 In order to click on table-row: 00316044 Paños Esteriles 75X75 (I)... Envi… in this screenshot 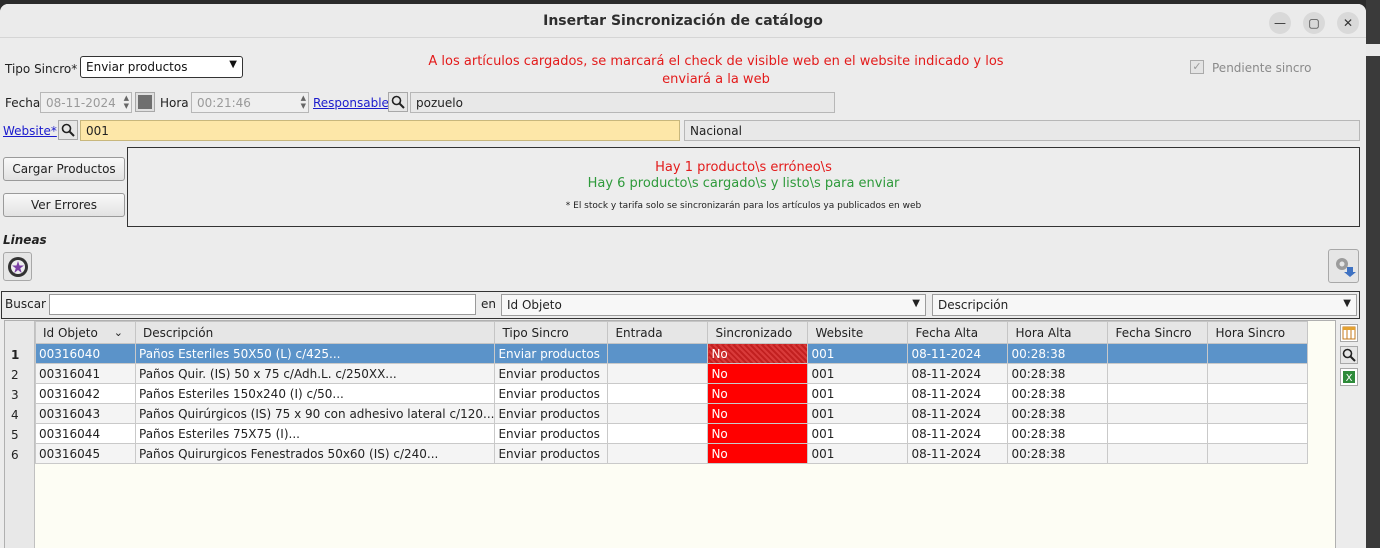, I will do `click(672, 433)`.